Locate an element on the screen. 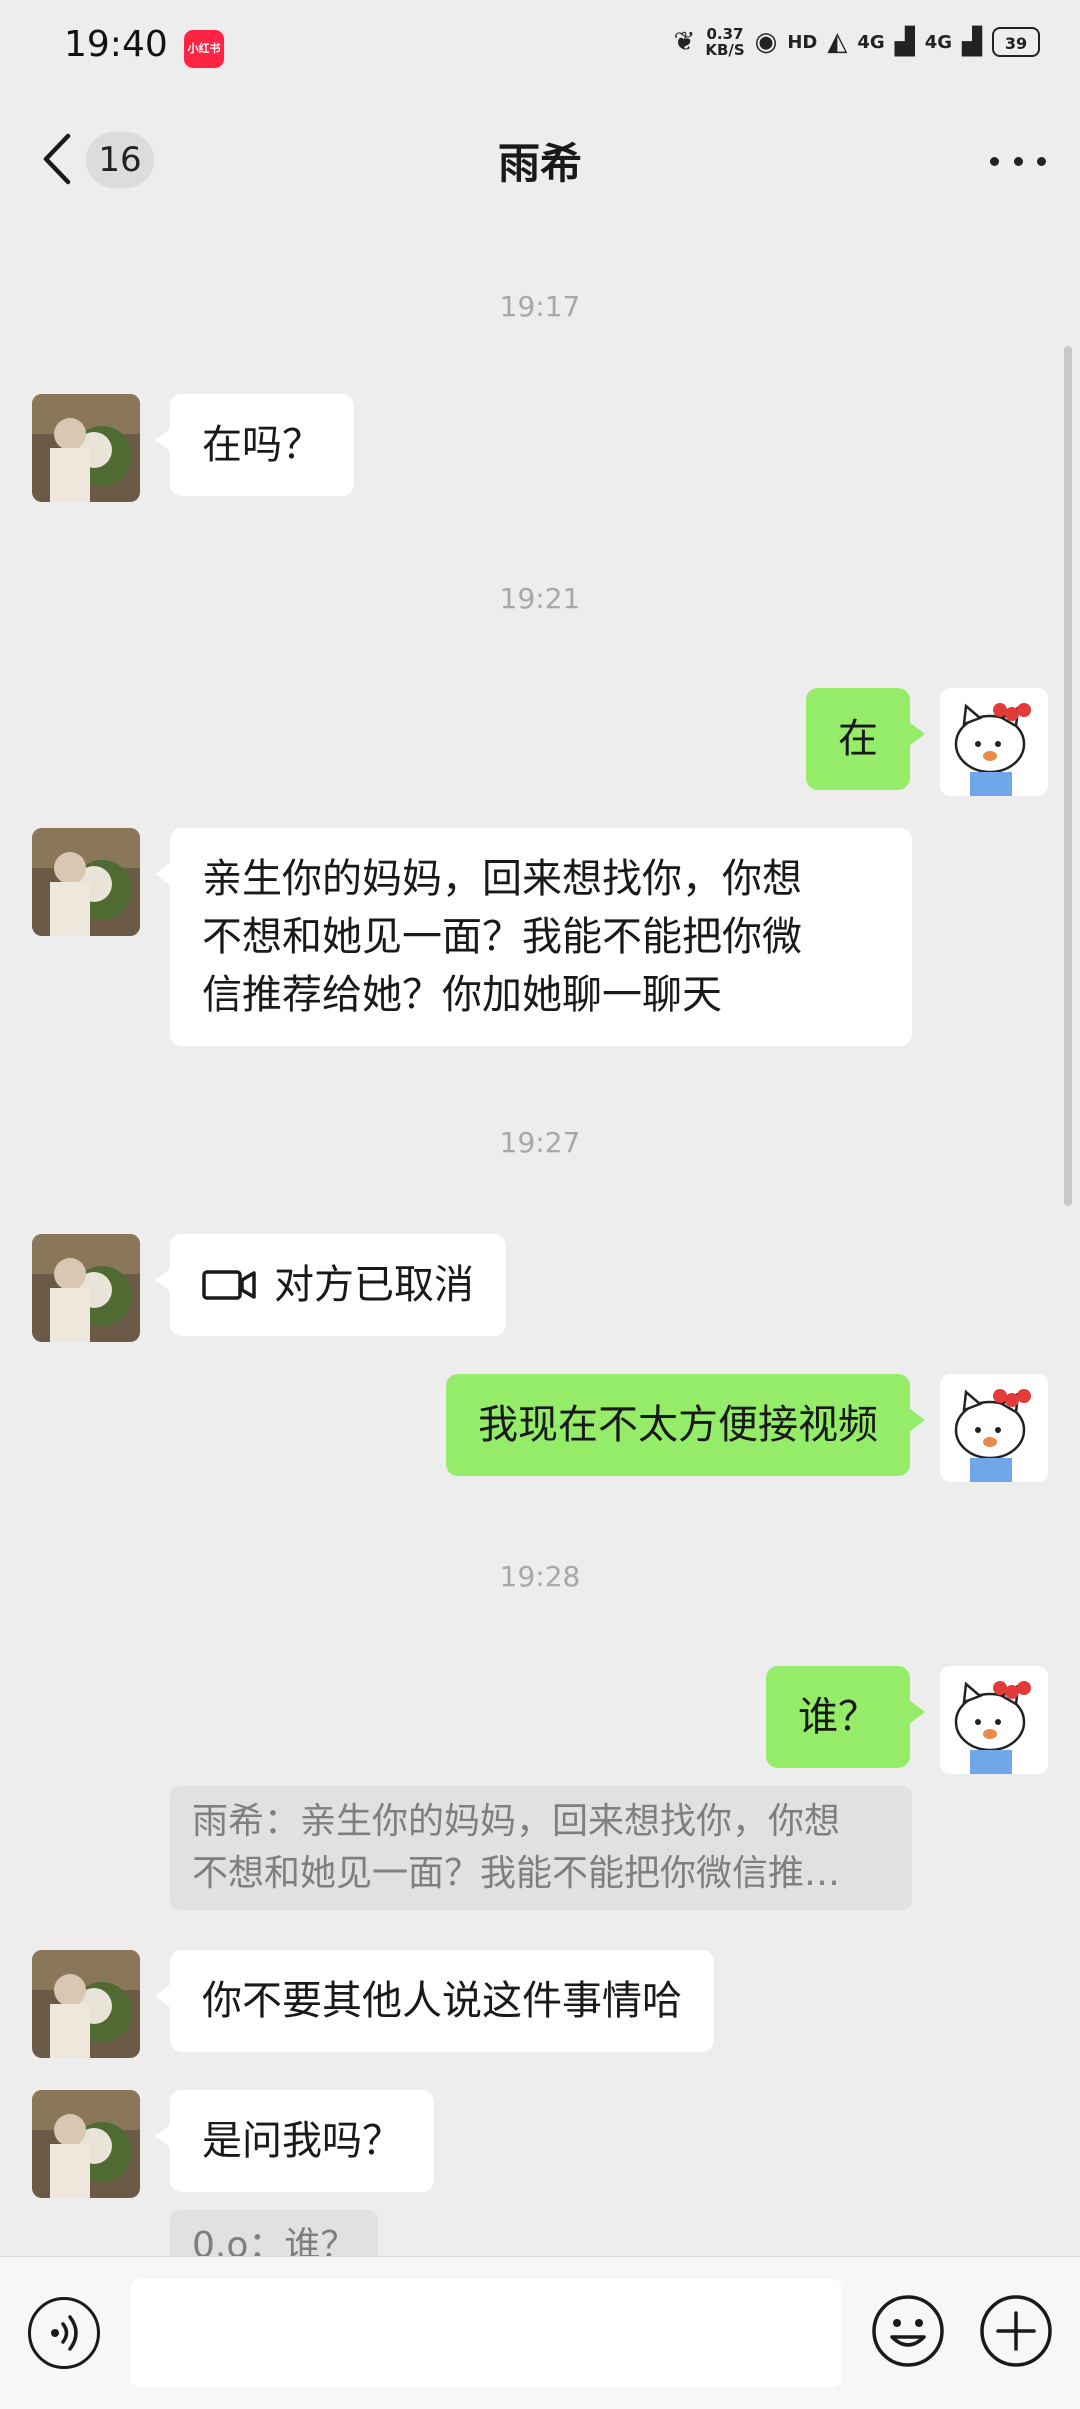 This screenshot has width=1080, height=2409. quoted-message: 0.o：谁？ is located at coordinates (274, 2233).